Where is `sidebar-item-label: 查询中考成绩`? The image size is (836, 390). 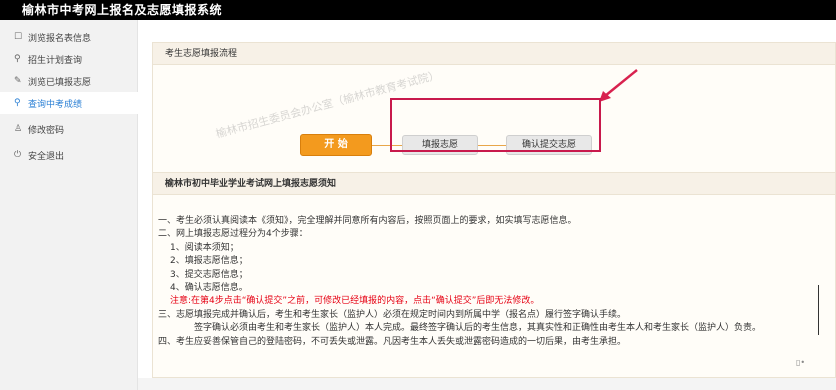
sidebar-item-label: 查询中考成绩 is located at coordinates (55, 104).